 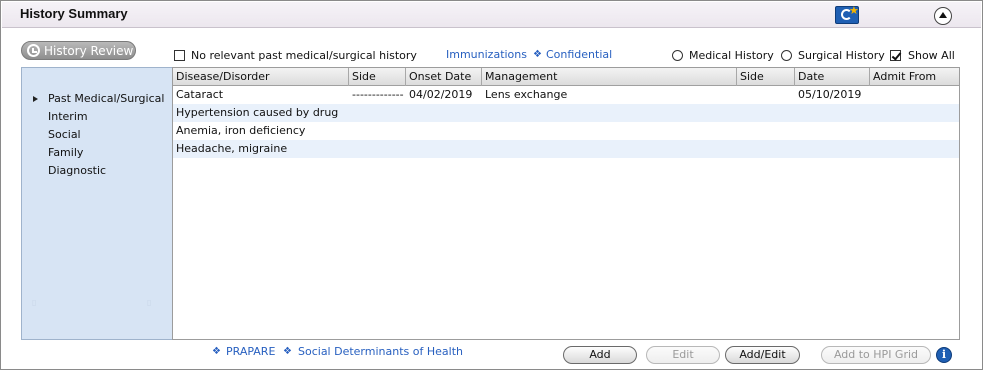 I want to click on title-bar: History Summary ★, so click(x=491, y=15).